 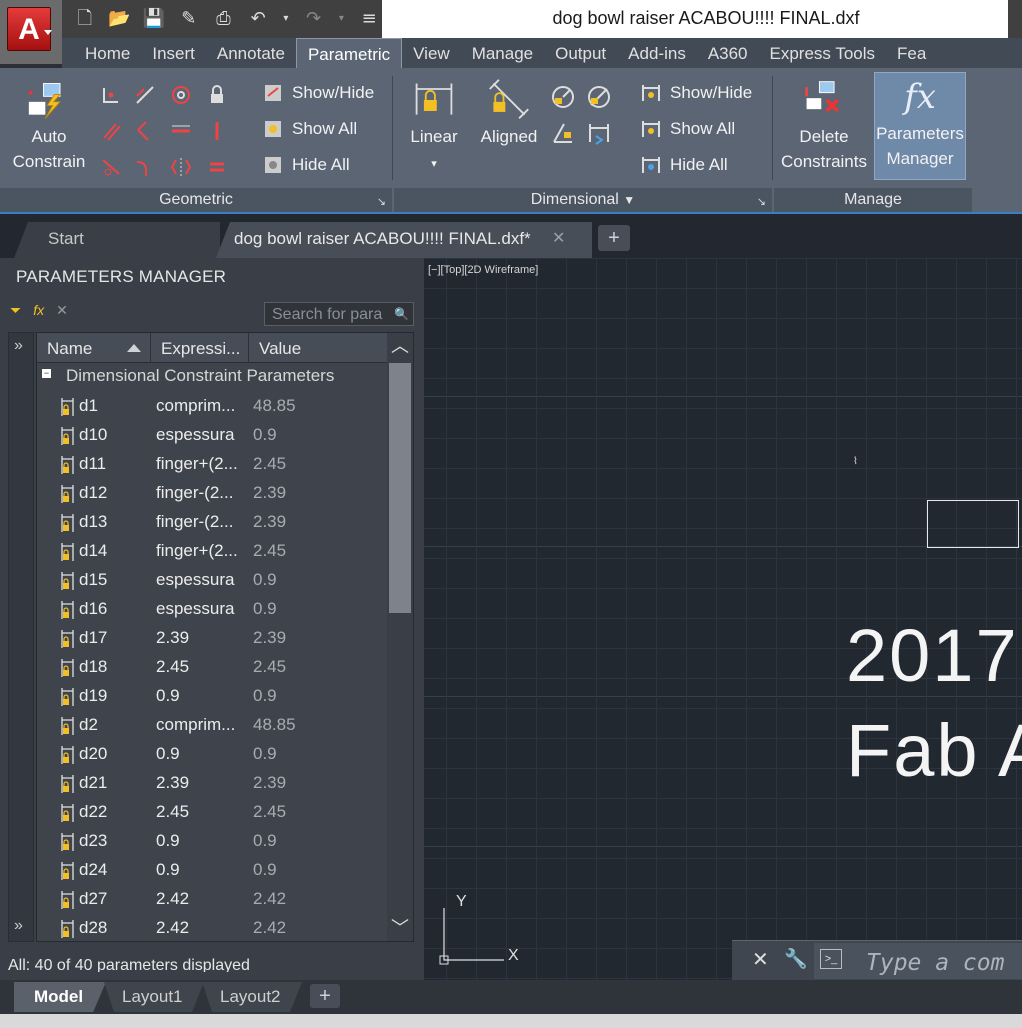 I want to click on table-row: d24 0.9 0.9, so click(x=212, y=870).